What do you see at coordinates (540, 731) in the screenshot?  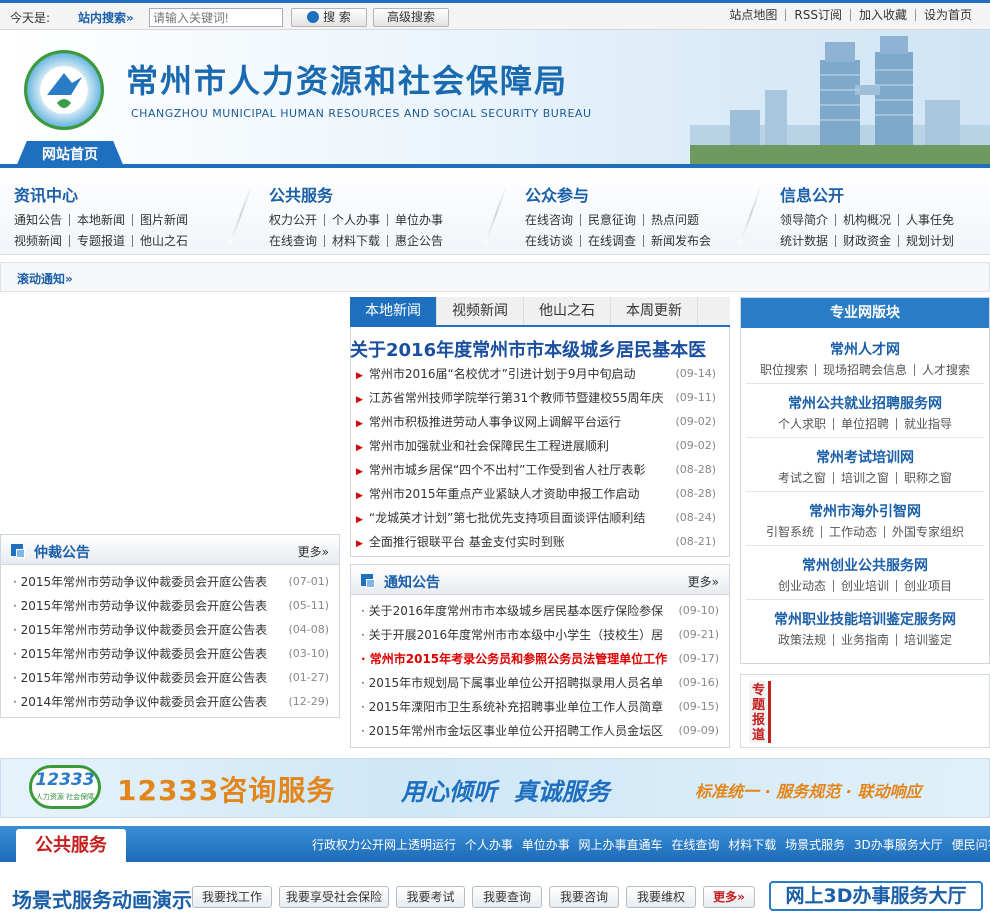 I see `list-item: · 2015年常州市金坛区事业单位公开招聘工作人员金坛区 (09-09)` at bounding box center [540, 731].